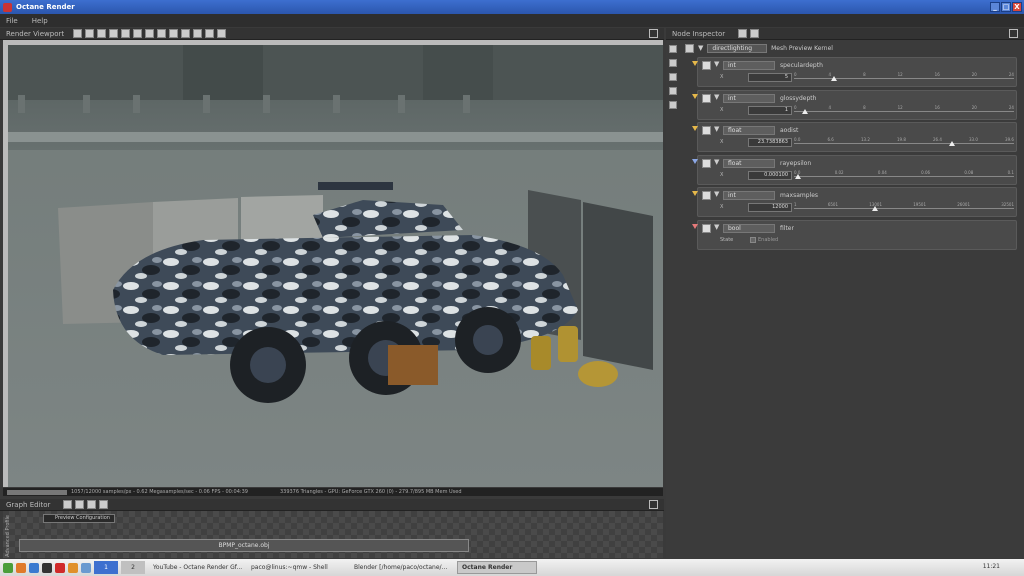  Describe the element at coordinates (1017, 7) in the screenshot. I see `close-button: X` at that location.